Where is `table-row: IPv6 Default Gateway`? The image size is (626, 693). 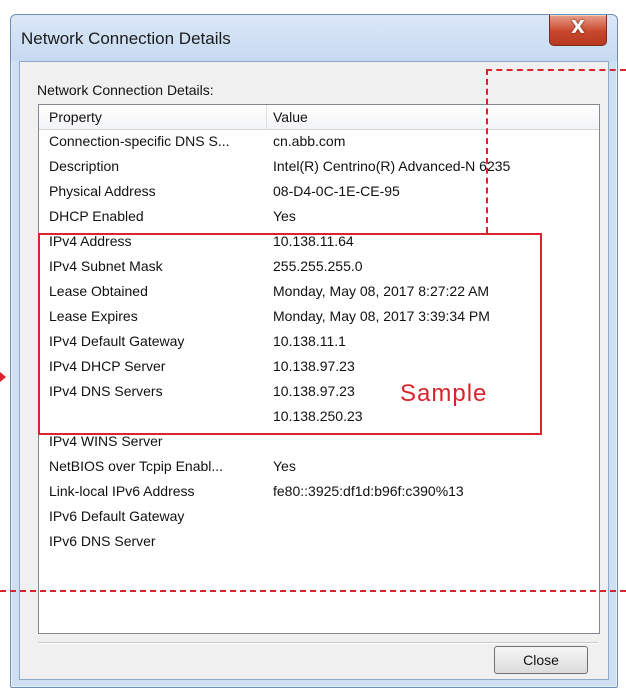
table-row: IPv6 Default Gateway is located at coordinates (319, 517).